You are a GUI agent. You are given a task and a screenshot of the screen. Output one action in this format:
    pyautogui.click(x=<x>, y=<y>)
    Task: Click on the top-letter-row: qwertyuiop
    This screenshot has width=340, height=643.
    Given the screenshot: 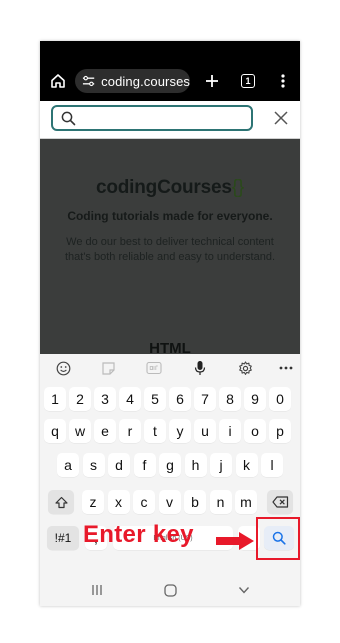 What is the action you would take?
    pyautogui.click(x=170, y=431)
    